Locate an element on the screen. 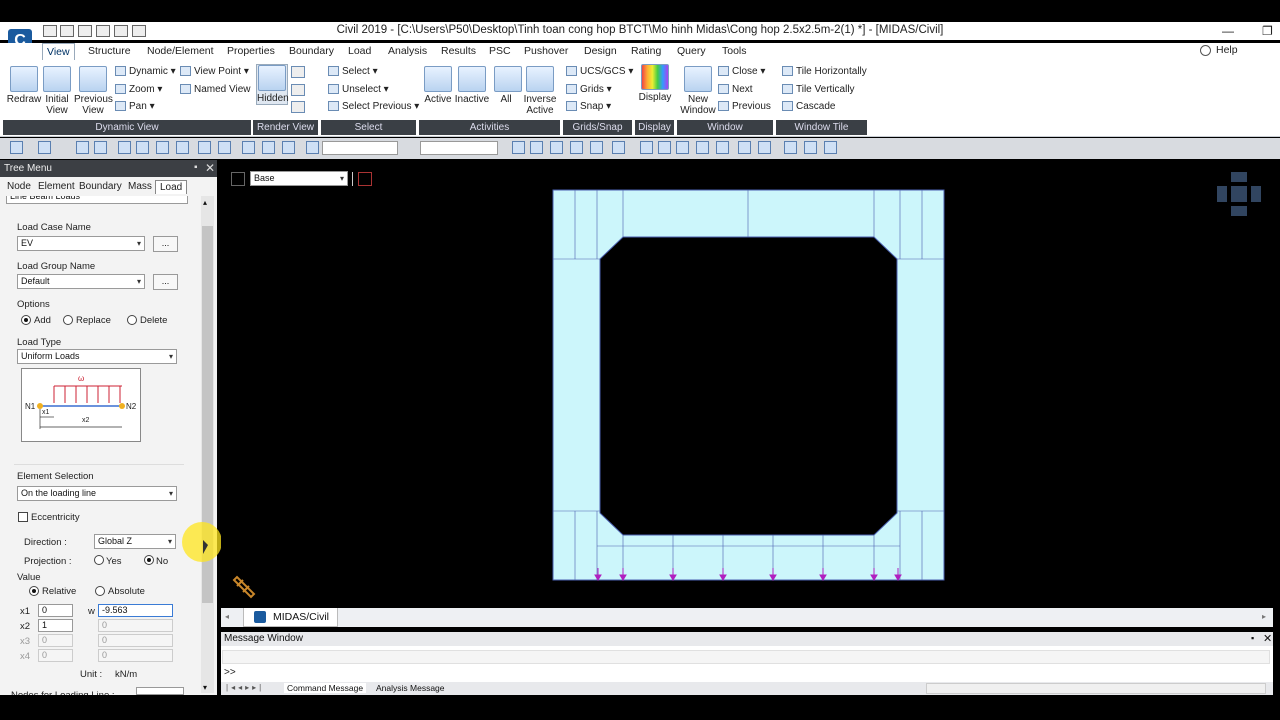 This screenshot has height=720, width=1280. tab-node: Node is located at coordinates (19, 187).